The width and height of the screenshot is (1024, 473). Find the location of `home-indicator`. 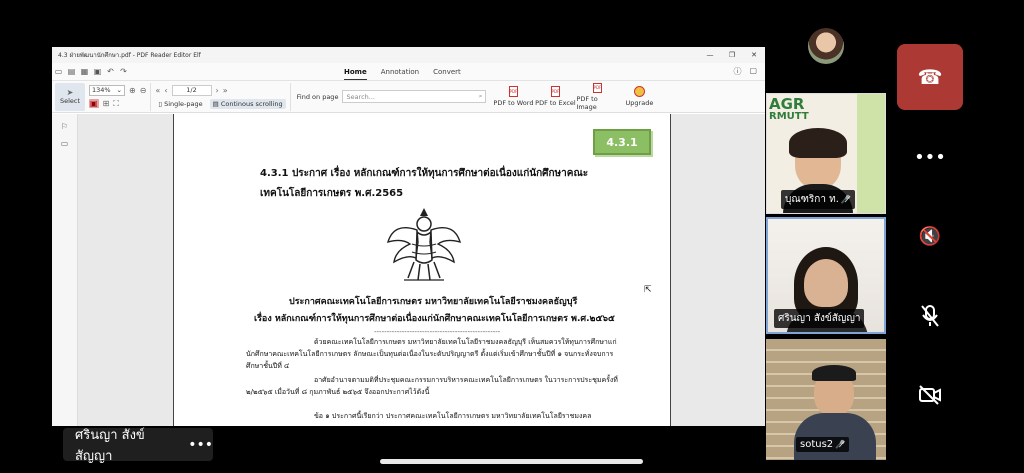

home-indicator is located at coordinates (511, 461).